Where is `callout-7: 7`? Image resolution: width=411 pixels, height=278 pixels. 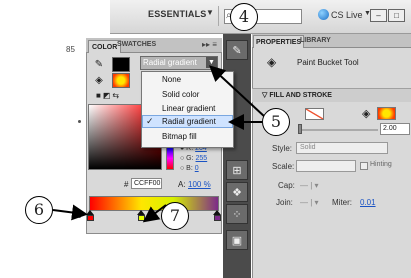
callout-7: 7 is located at coordinates (175, 216).